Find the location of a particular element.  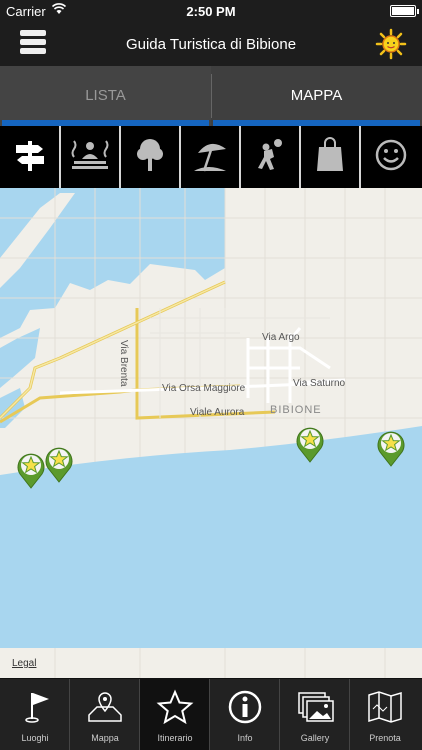

street-label: Via Brenta is located at coordinates (123, 363).